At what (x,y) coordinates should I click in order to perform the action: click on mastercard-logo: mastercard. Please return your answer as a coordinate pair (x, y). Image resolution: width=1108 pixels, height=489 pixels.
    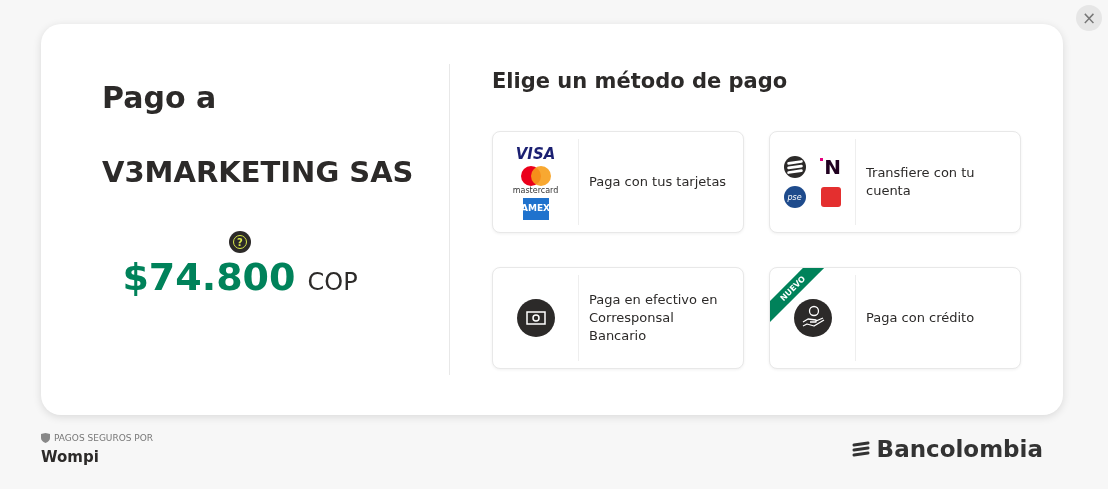
    Looking at the image, I should click on (535, 180).